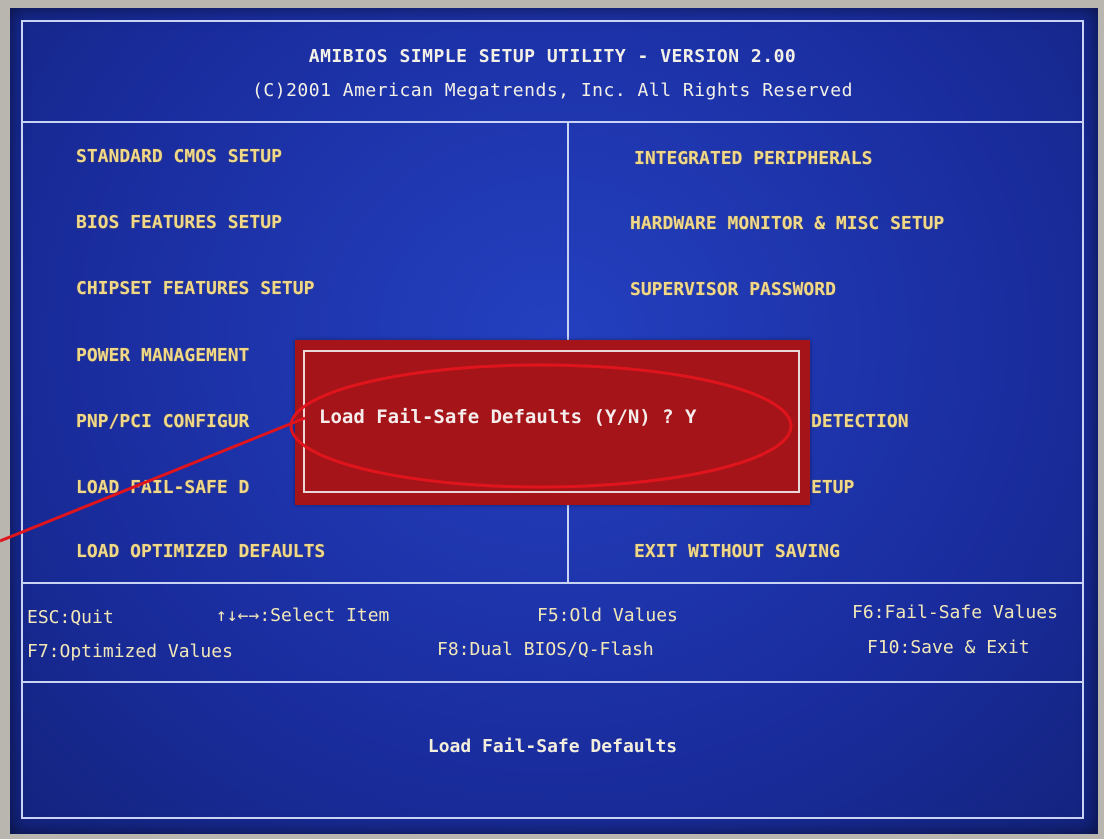  I want to click on menu-chipset-features-setup: CHIPSET FEATURES SETUP, so click(195, 288).